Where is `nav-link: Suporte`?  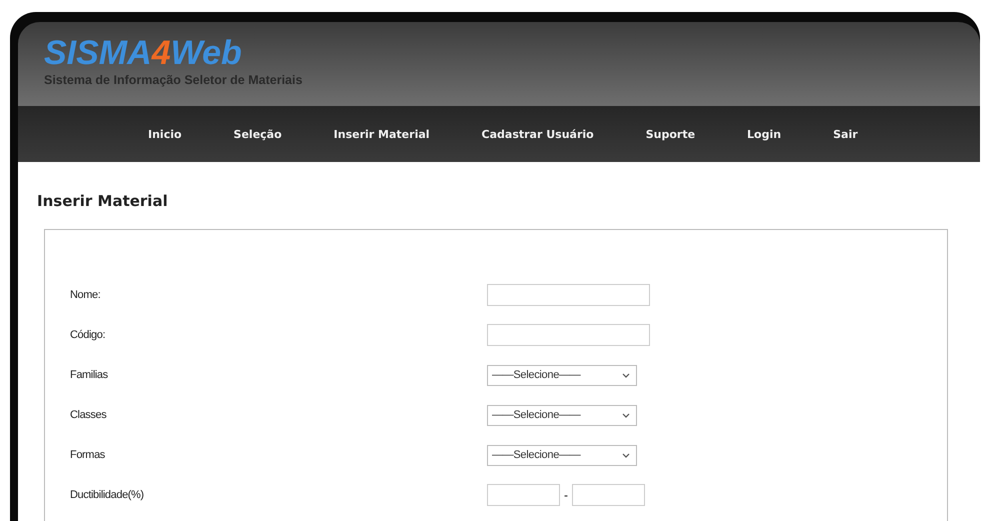 nav-link: Suporte is located at coordinates (671, 134).